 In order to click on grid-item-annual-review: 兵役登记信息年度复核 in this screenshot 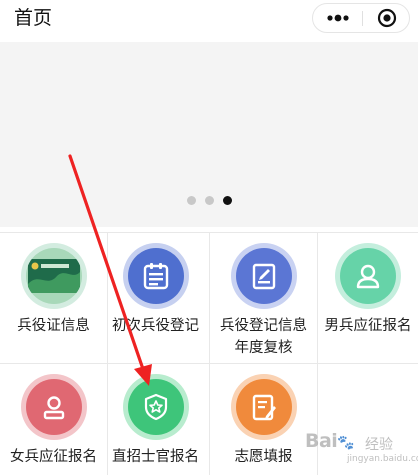, I will do `click(264, 298)`.